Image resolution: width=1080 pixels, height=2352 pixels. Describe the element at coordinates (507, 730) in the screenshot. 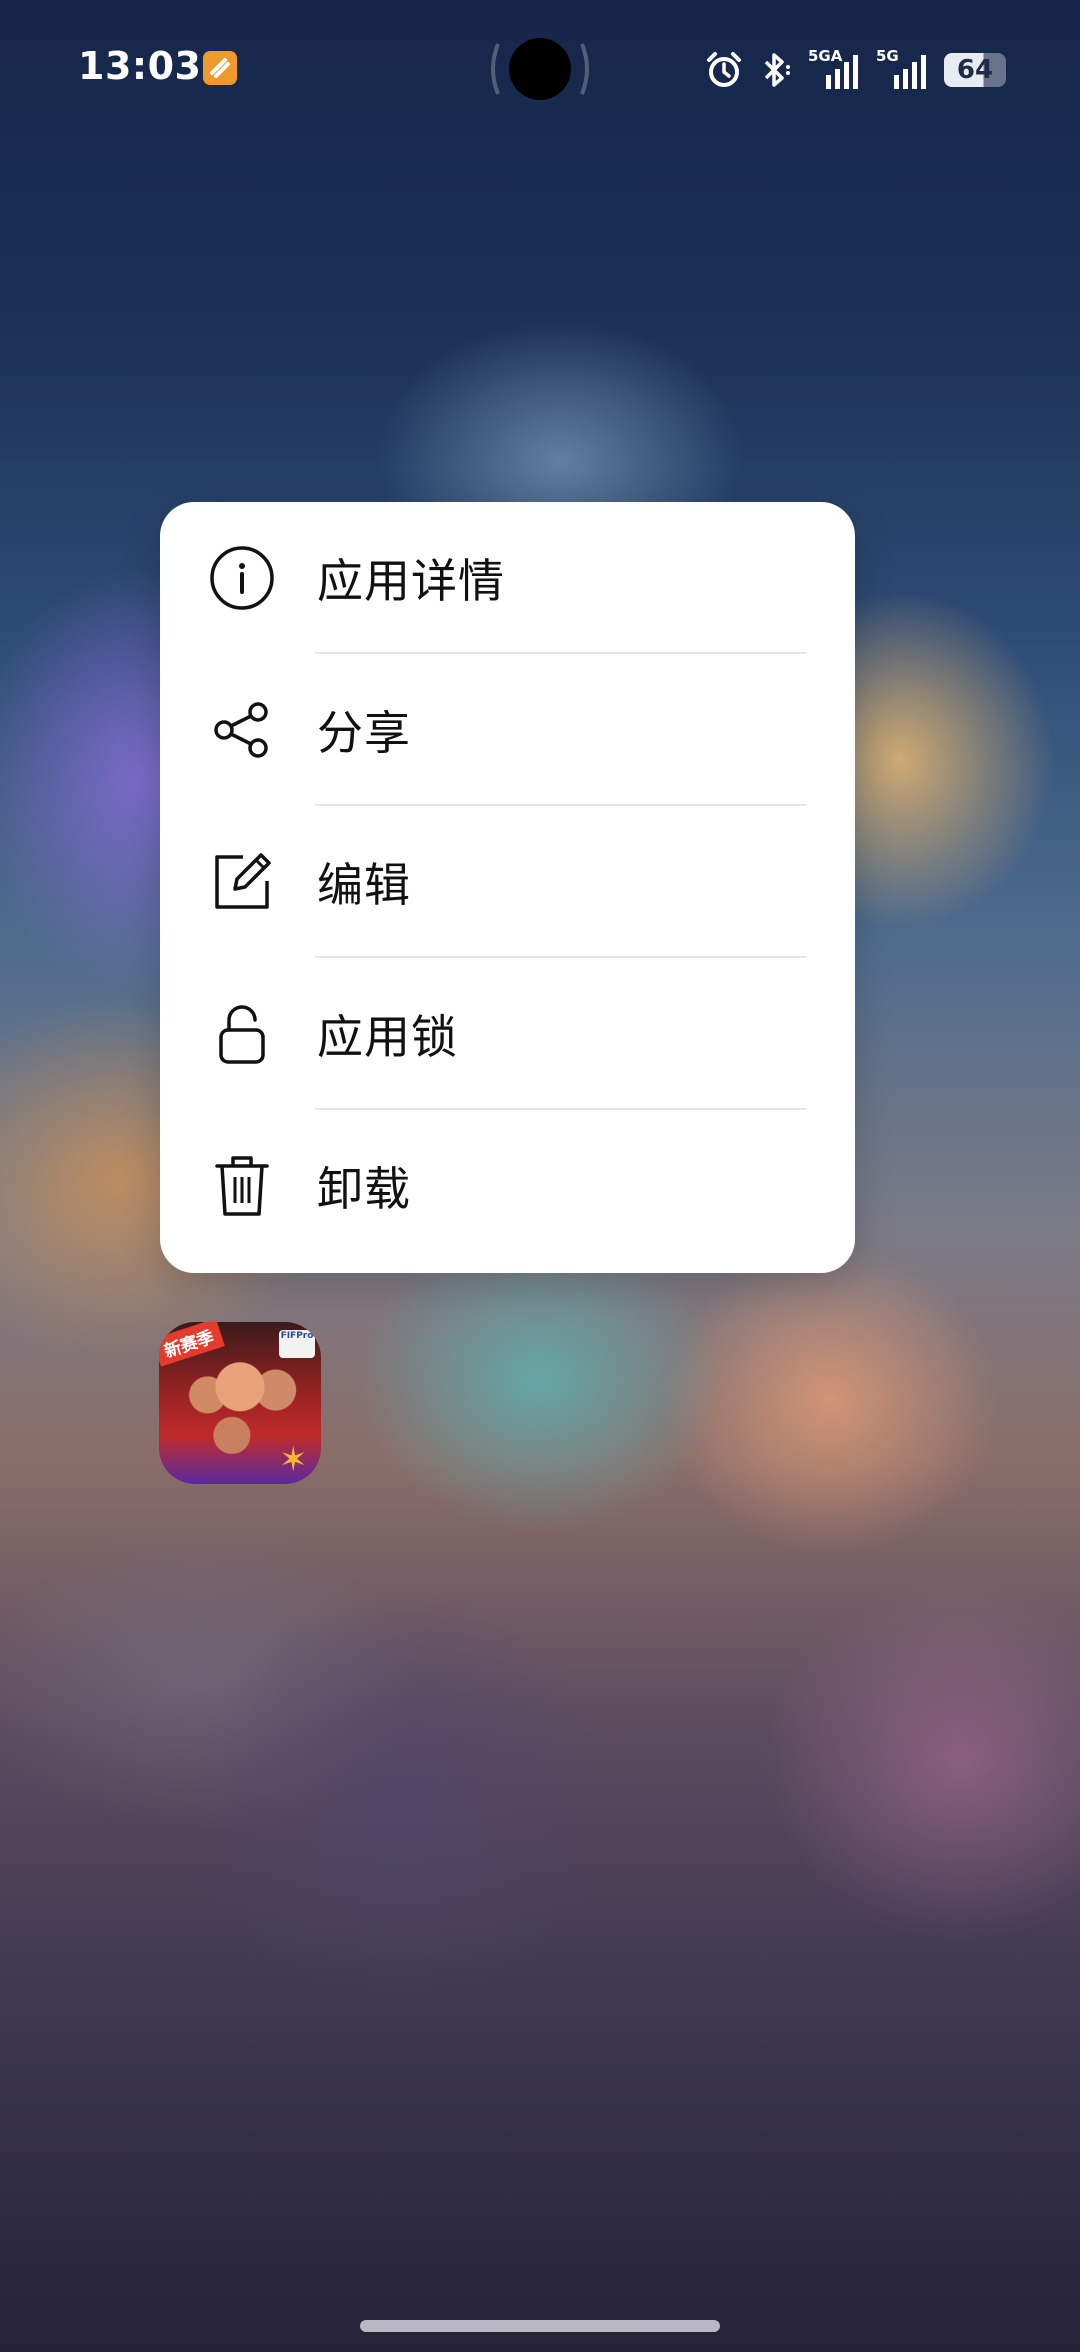

I see `menu-item-share: 分享` at that location.